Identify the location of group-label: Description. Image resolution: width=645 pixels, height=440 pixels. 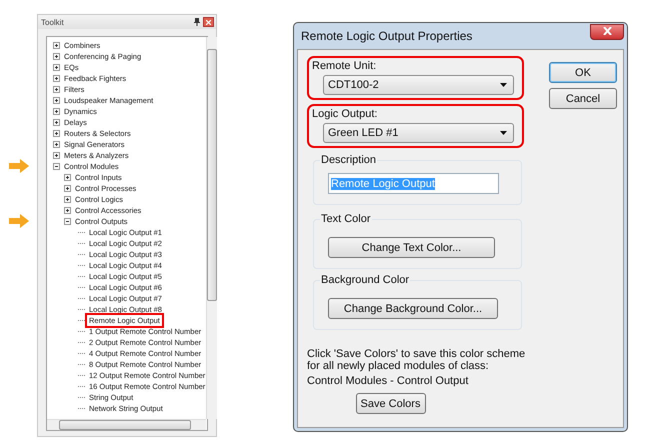
(349, 160).